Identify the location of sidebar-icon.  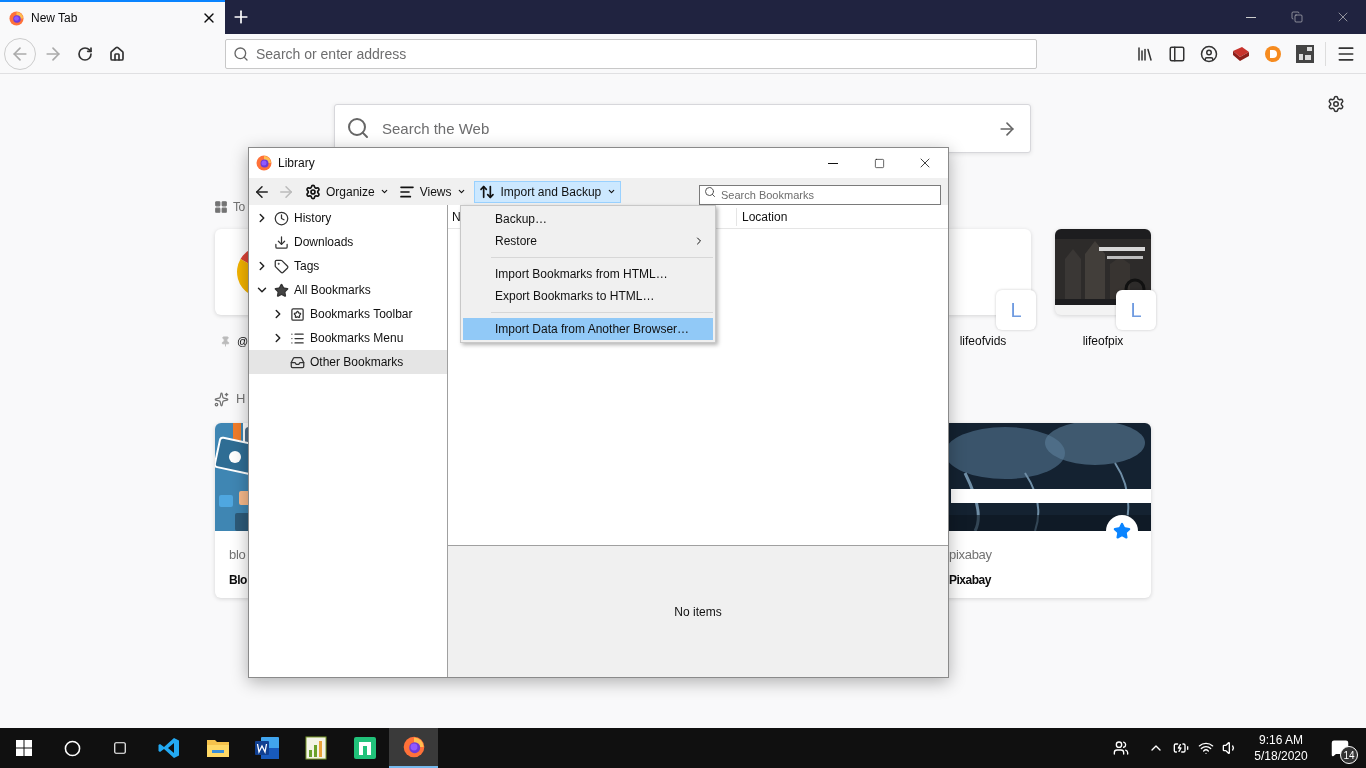
(1177, 53).